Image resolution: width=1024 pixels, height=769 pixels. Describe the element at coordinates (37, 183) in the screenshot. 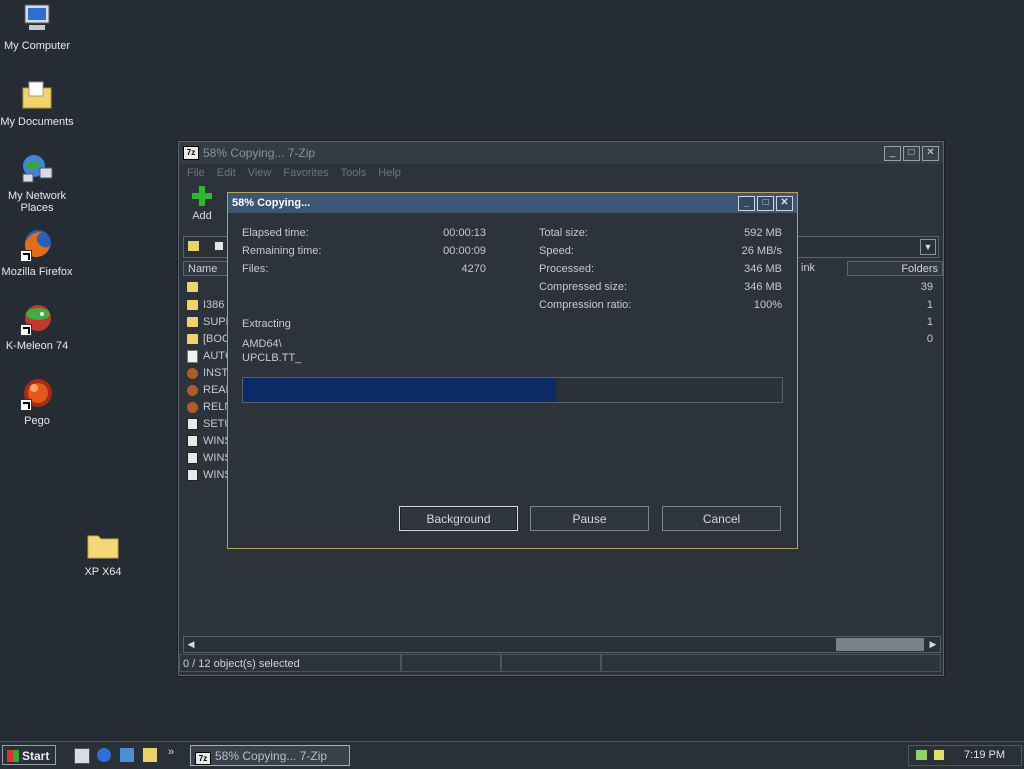

I see `desktop-icon-my-network-places: My Network Places` at that location.